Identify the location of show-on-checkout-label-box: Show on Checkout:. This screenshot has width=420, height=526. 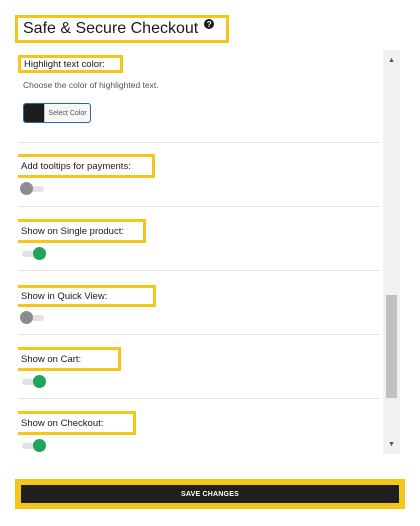
(77, 423).